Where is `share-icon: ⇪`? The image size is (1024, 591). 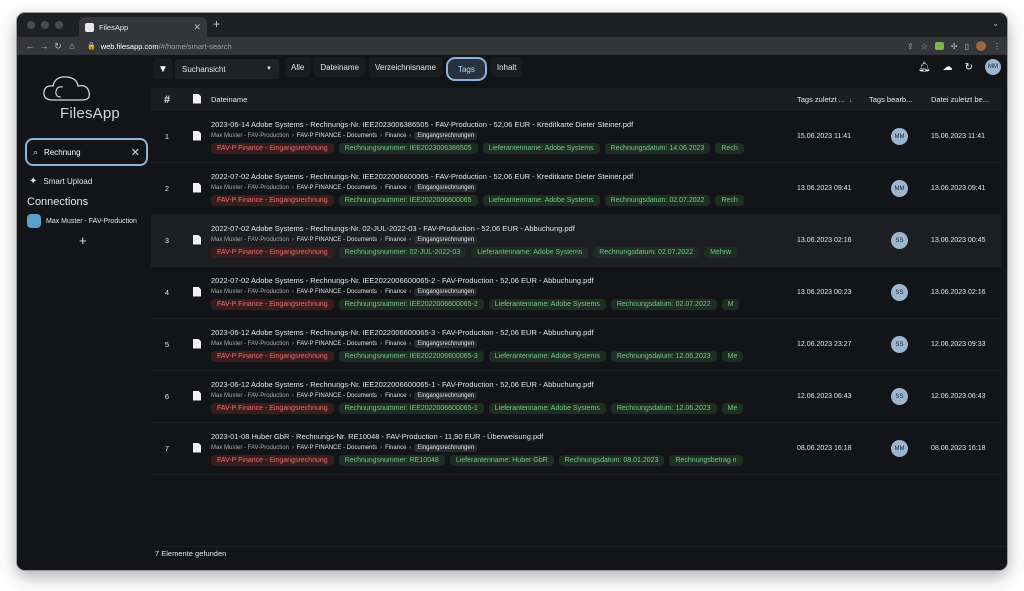 share-icon: ⇪ is located at coordinates (910, 46).